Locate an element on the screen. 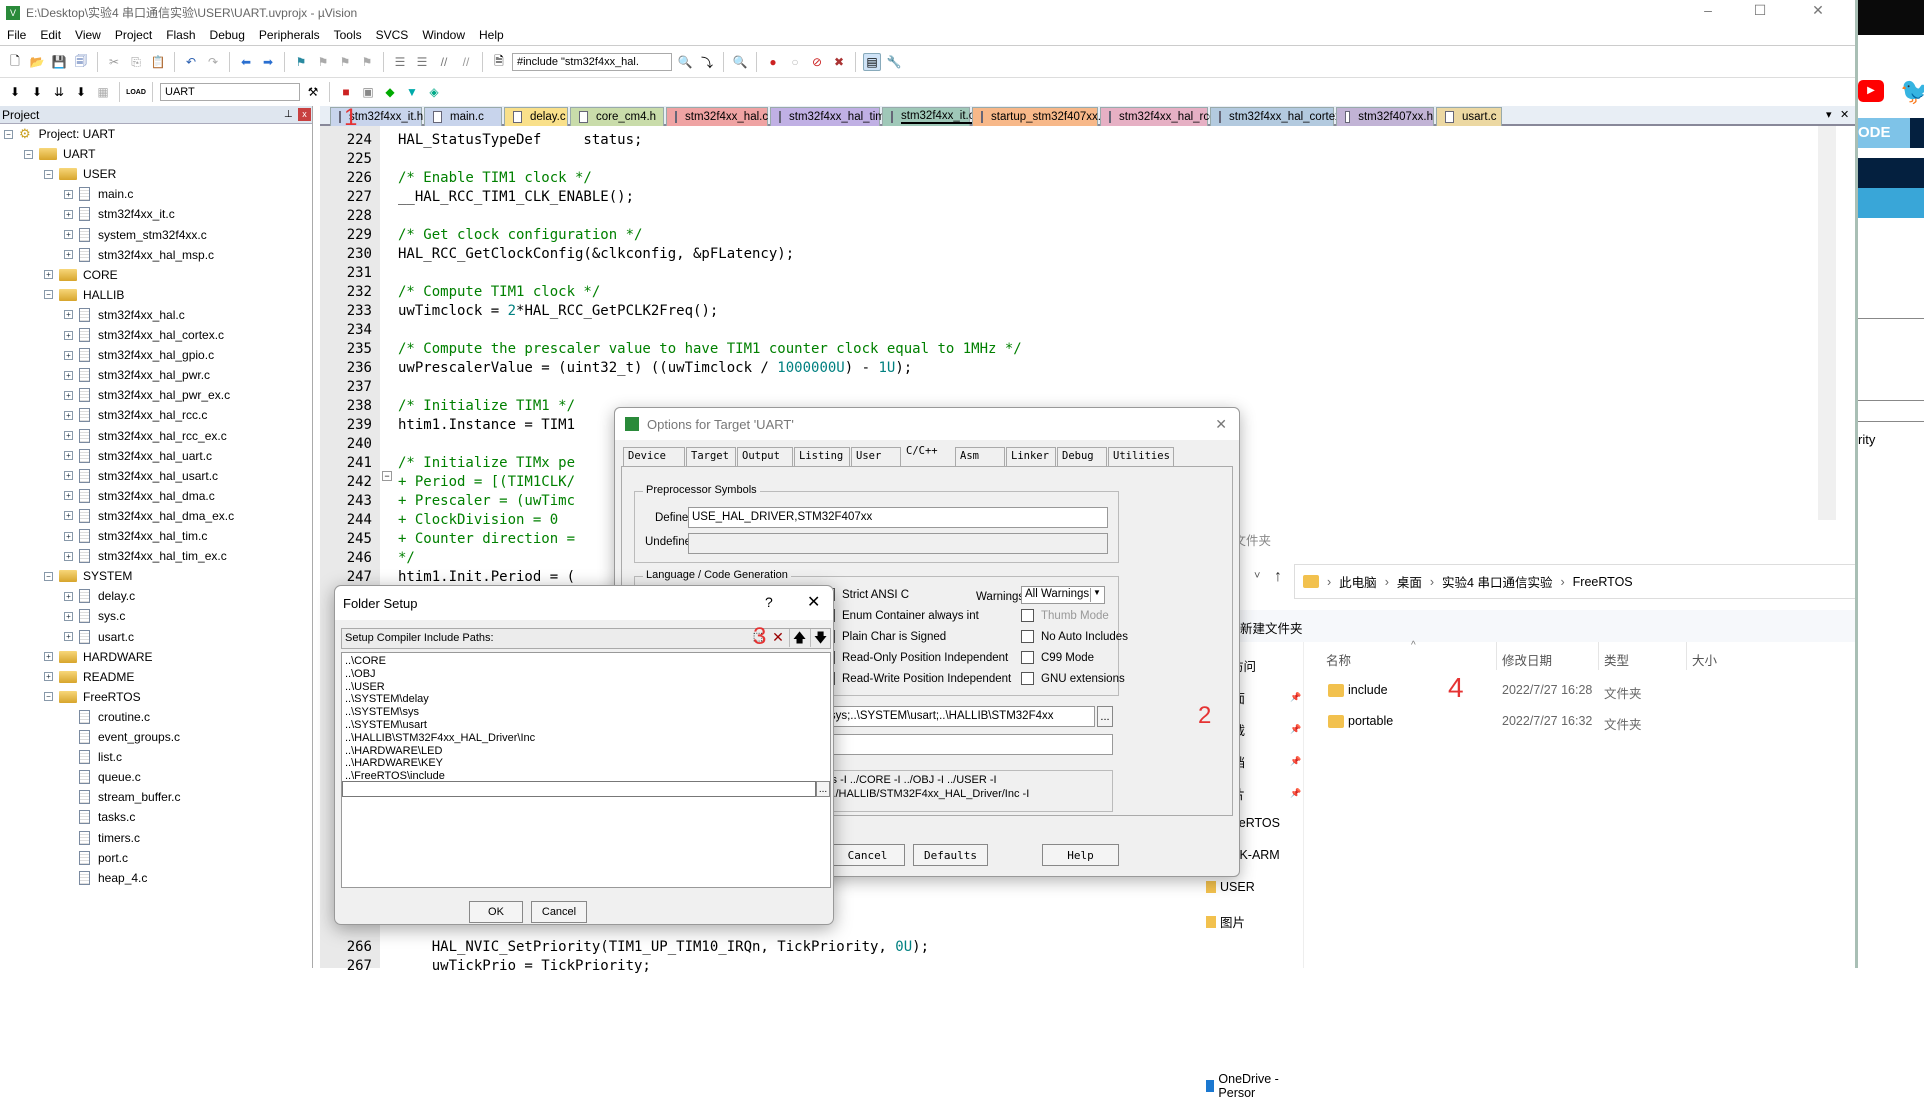 This screenshot has width=1924, height=1100. tab-linker: Linker is located at coordinates (1031, 456).